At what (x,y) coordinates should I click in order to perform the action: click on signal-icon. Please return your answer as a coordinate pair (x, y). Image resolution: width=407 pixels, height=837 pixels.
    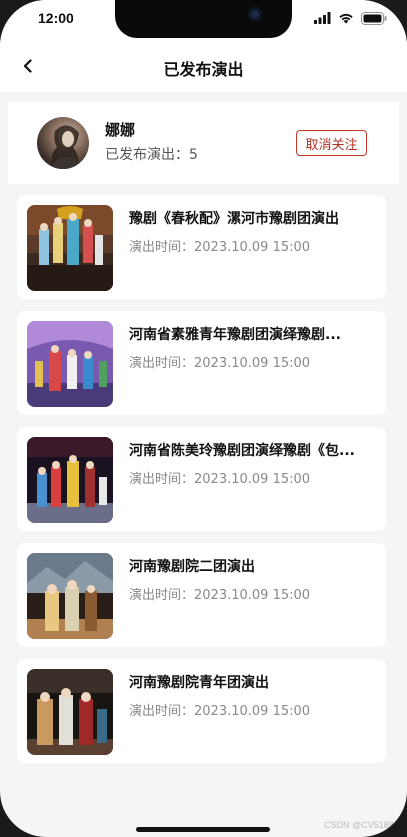
    Looking at the image, I should click on (322, 18).